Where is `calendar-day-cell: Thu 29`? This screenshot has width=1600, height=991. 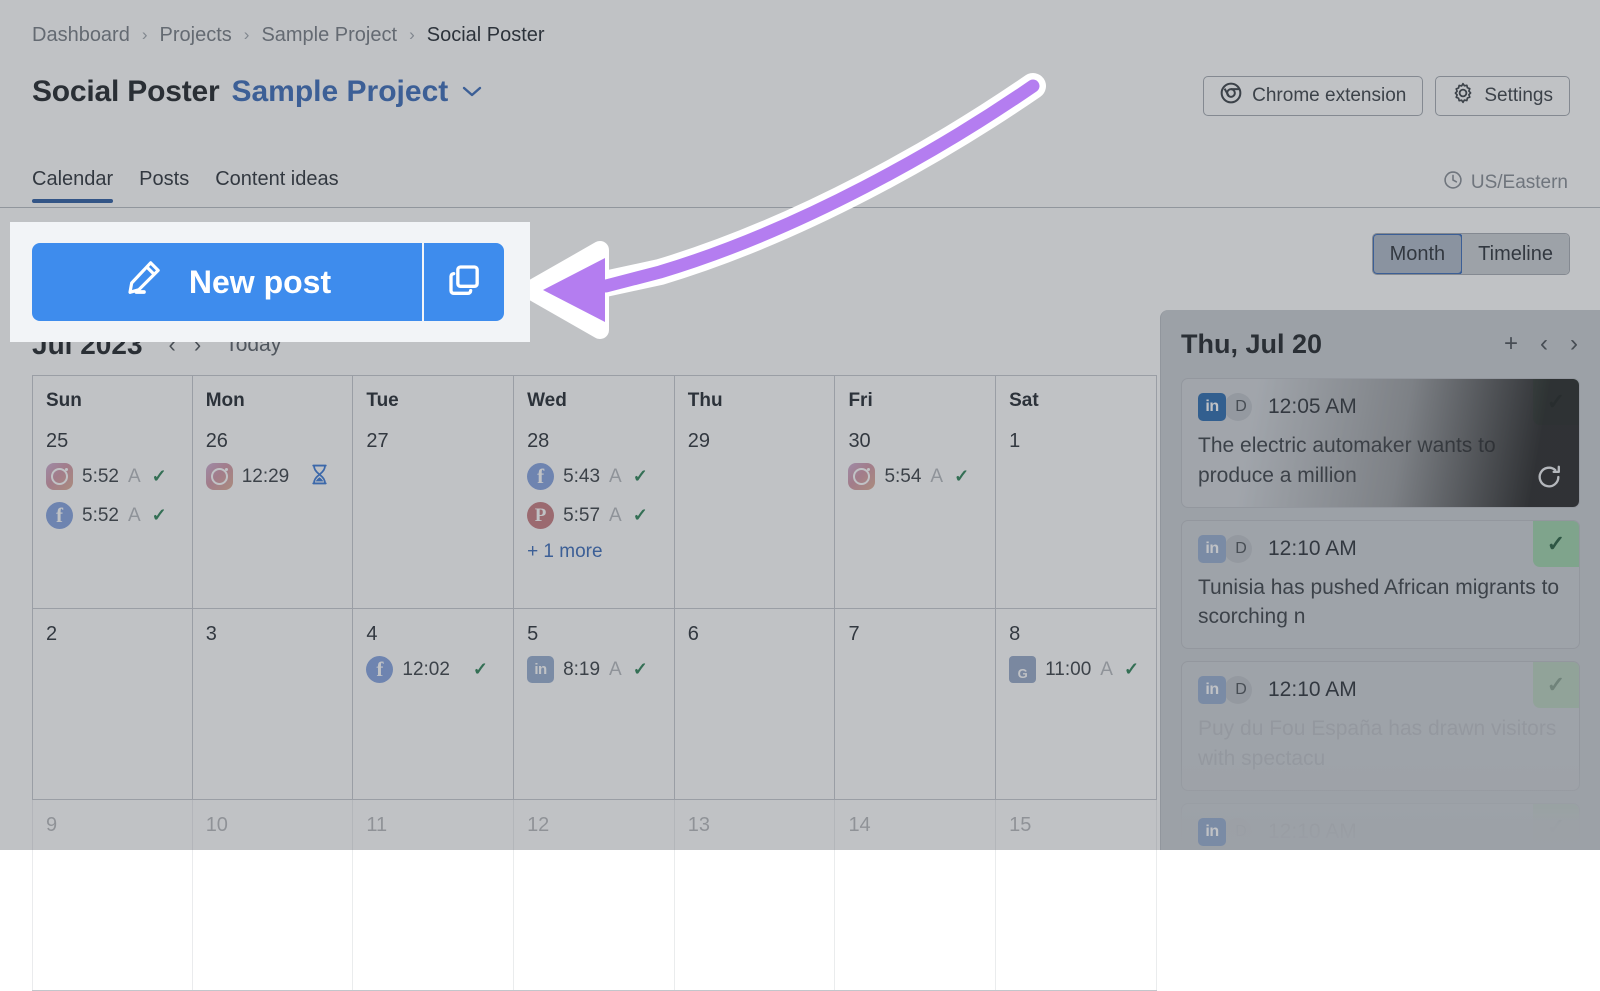
calendar-day-cell: Thu 29 is located at coordinates (755, 492).